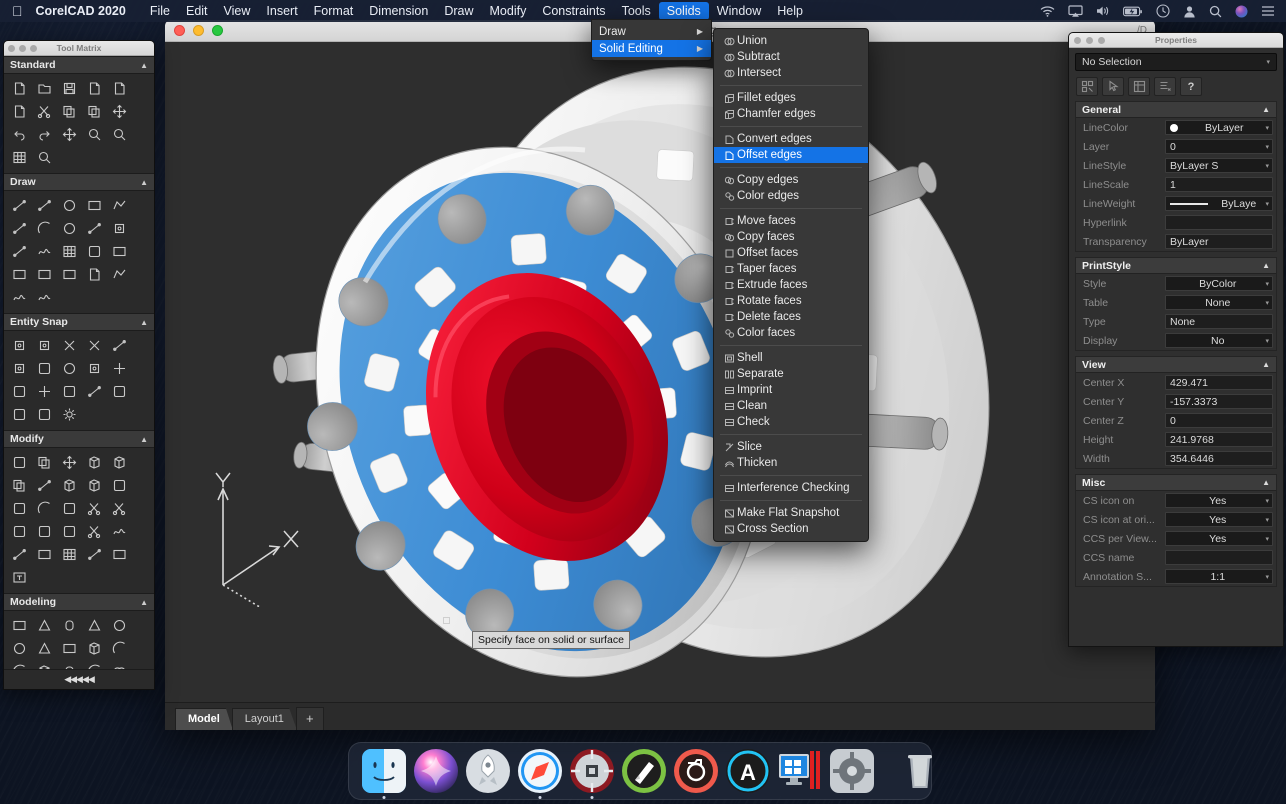 Image resolution: width=1286 pixels, height=804 pixels. I want to click on finder-icon, so click(384, 773).